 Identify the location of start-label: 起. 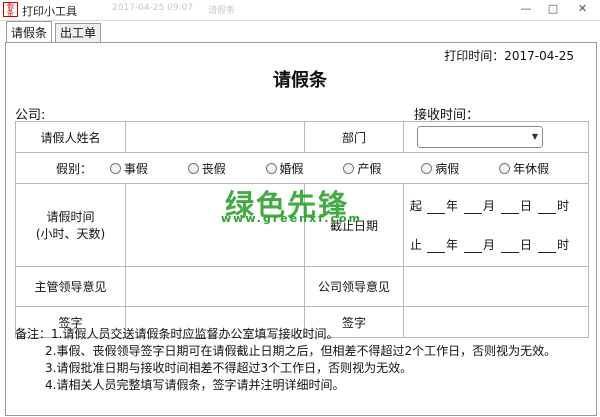
(416, 206).